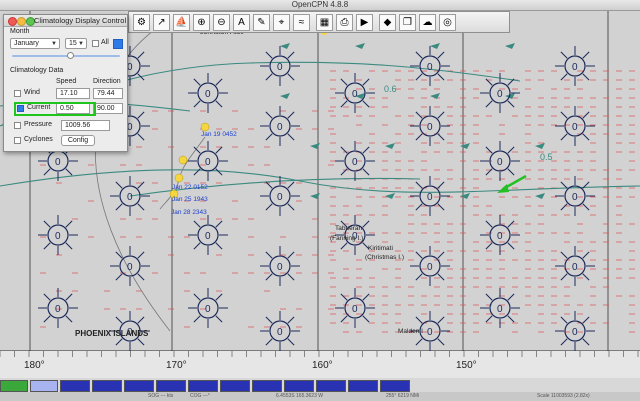 The image size is (640, 401). I want to click on window-title: OpenCPN 4.8.8, so click(320, 5).